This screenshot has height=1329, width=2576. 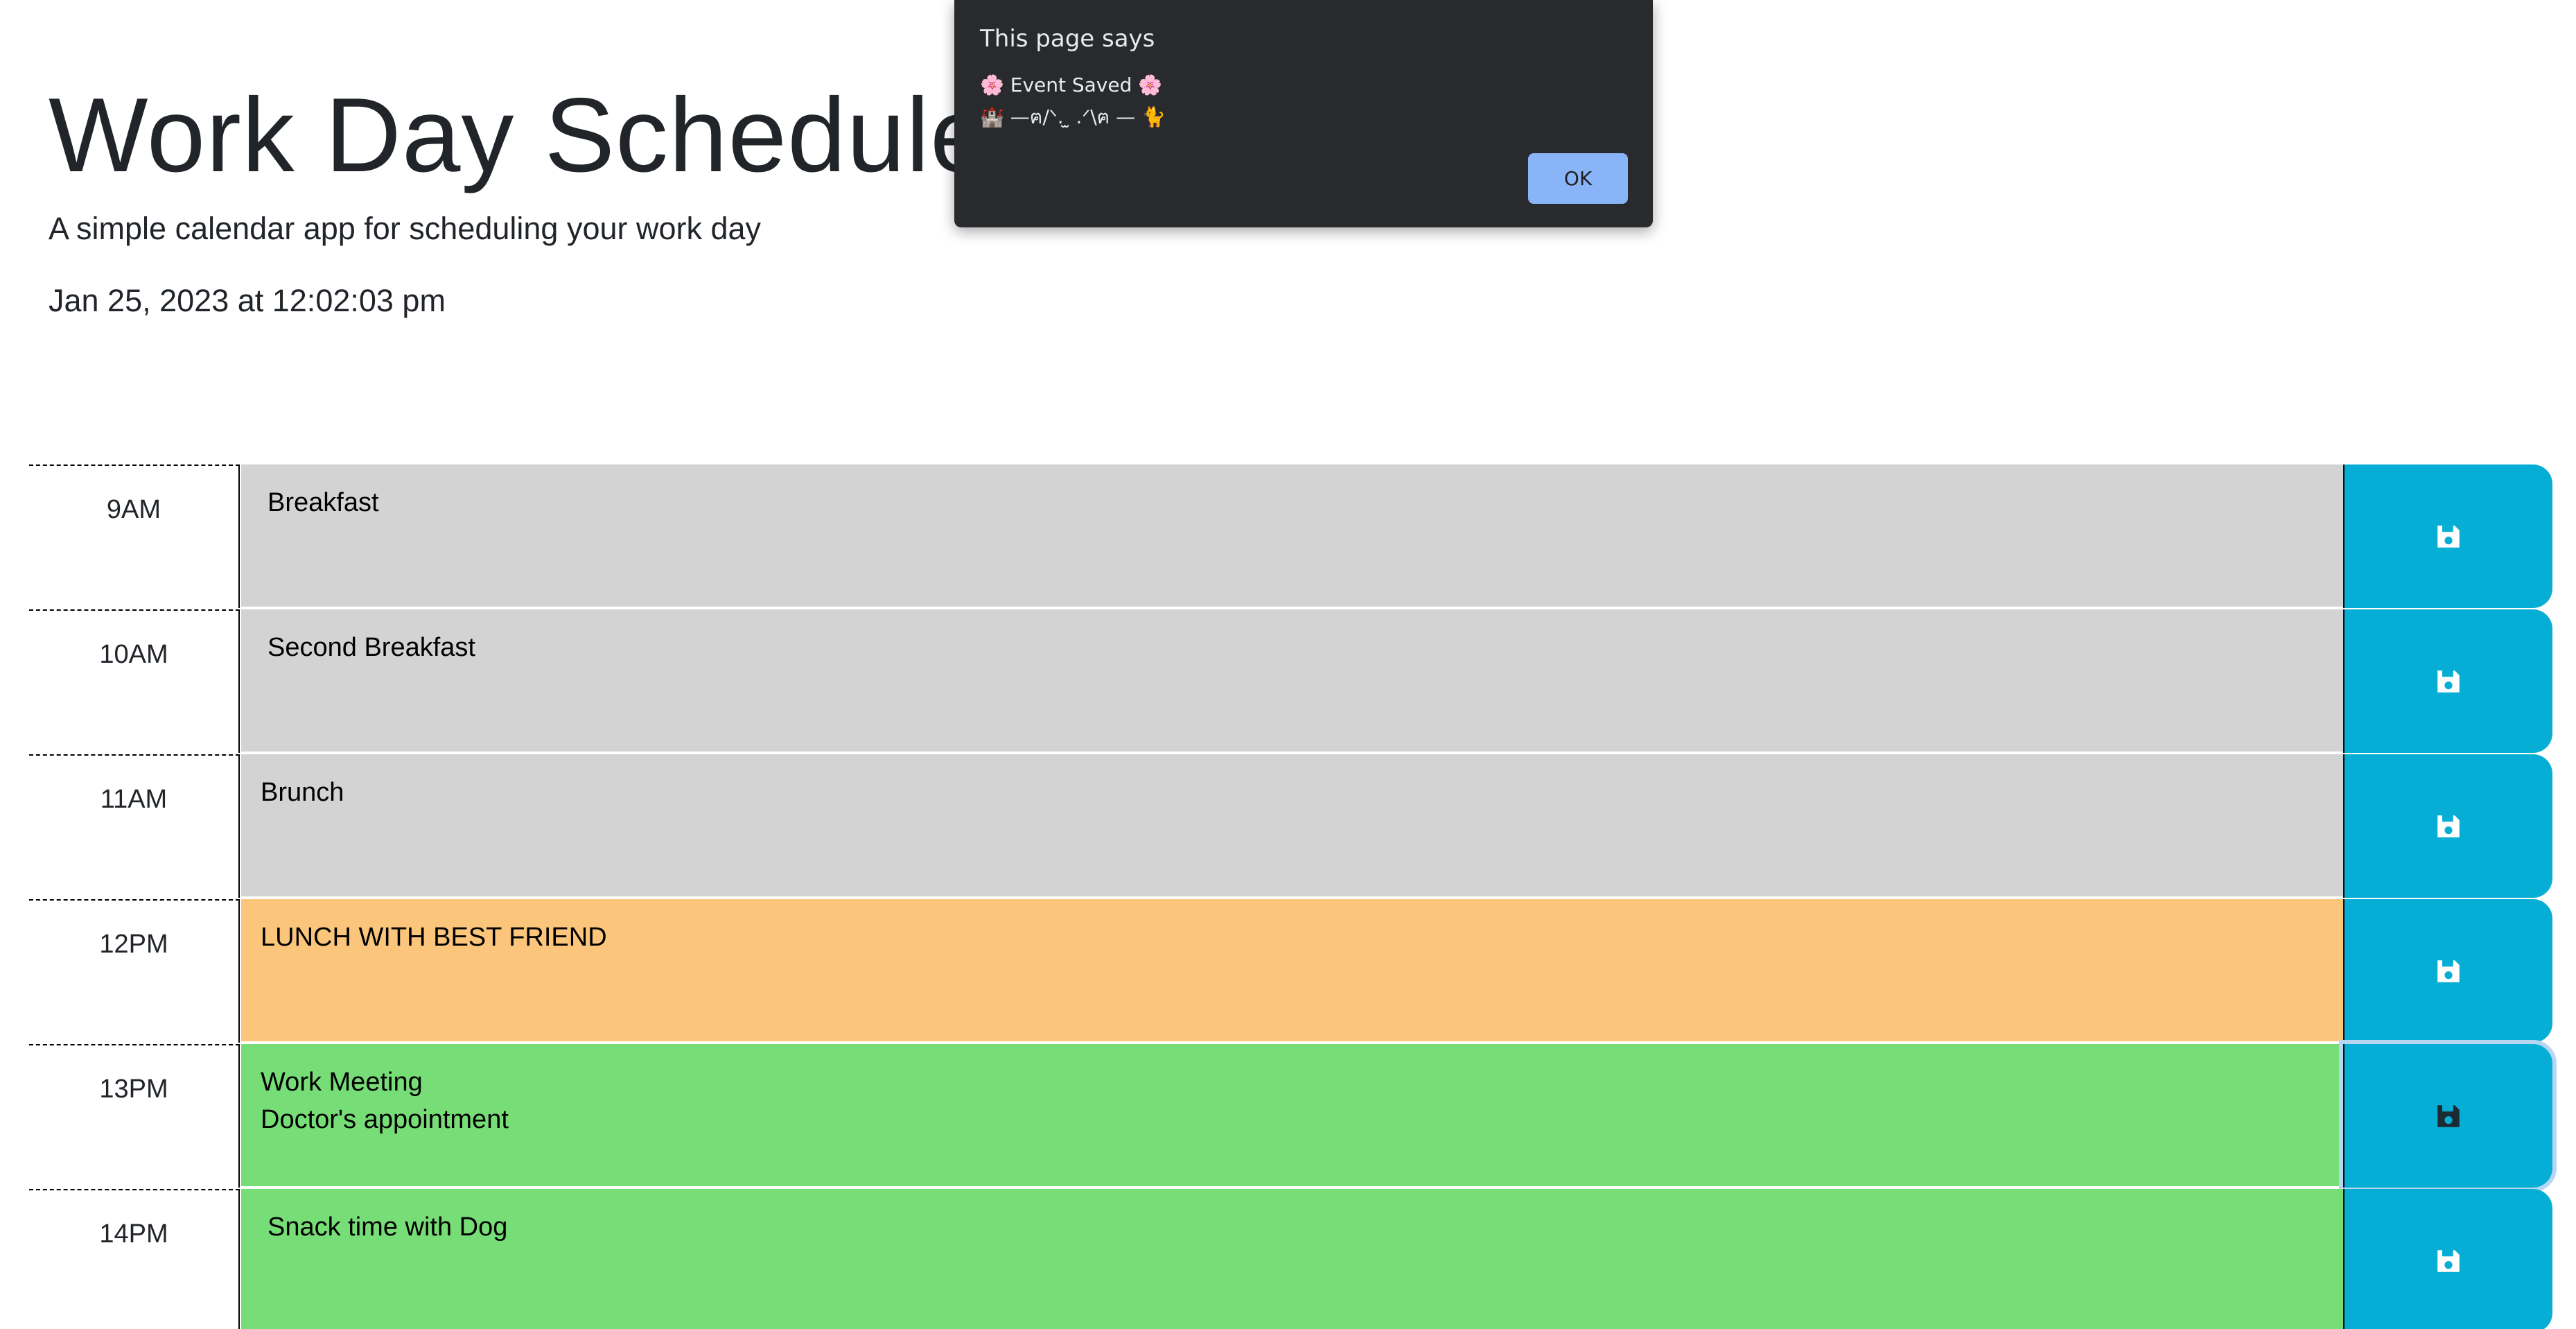 I want to click on time-block-row: 13PM Work Meeting Doctor's appointment, so click(x=1290, y=1117).